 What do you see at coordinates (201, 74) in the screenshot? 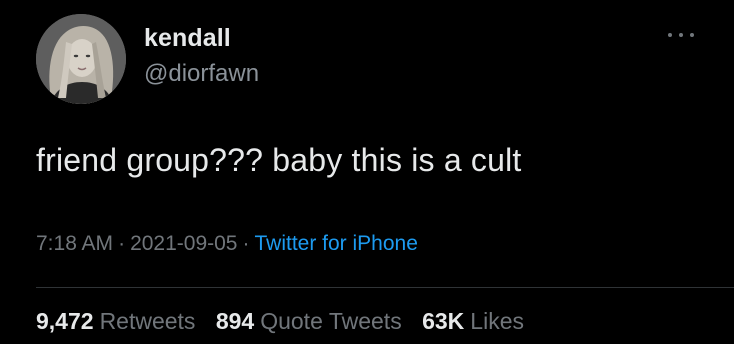
I see `user-handle: @diorfawn` at bounding box center [201, 74].